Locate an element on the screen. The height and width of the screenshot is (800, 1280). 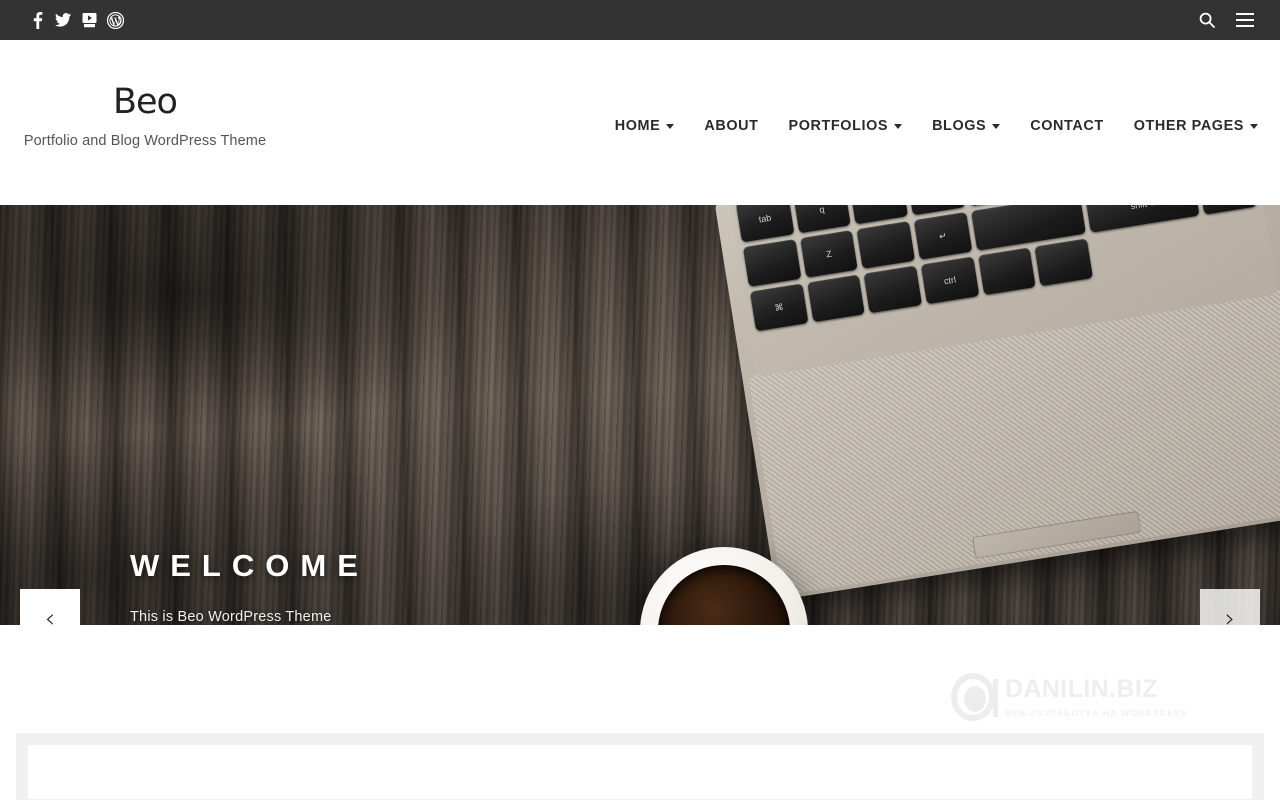
coffee-cup-illustration is located at coordinates (724, 586).